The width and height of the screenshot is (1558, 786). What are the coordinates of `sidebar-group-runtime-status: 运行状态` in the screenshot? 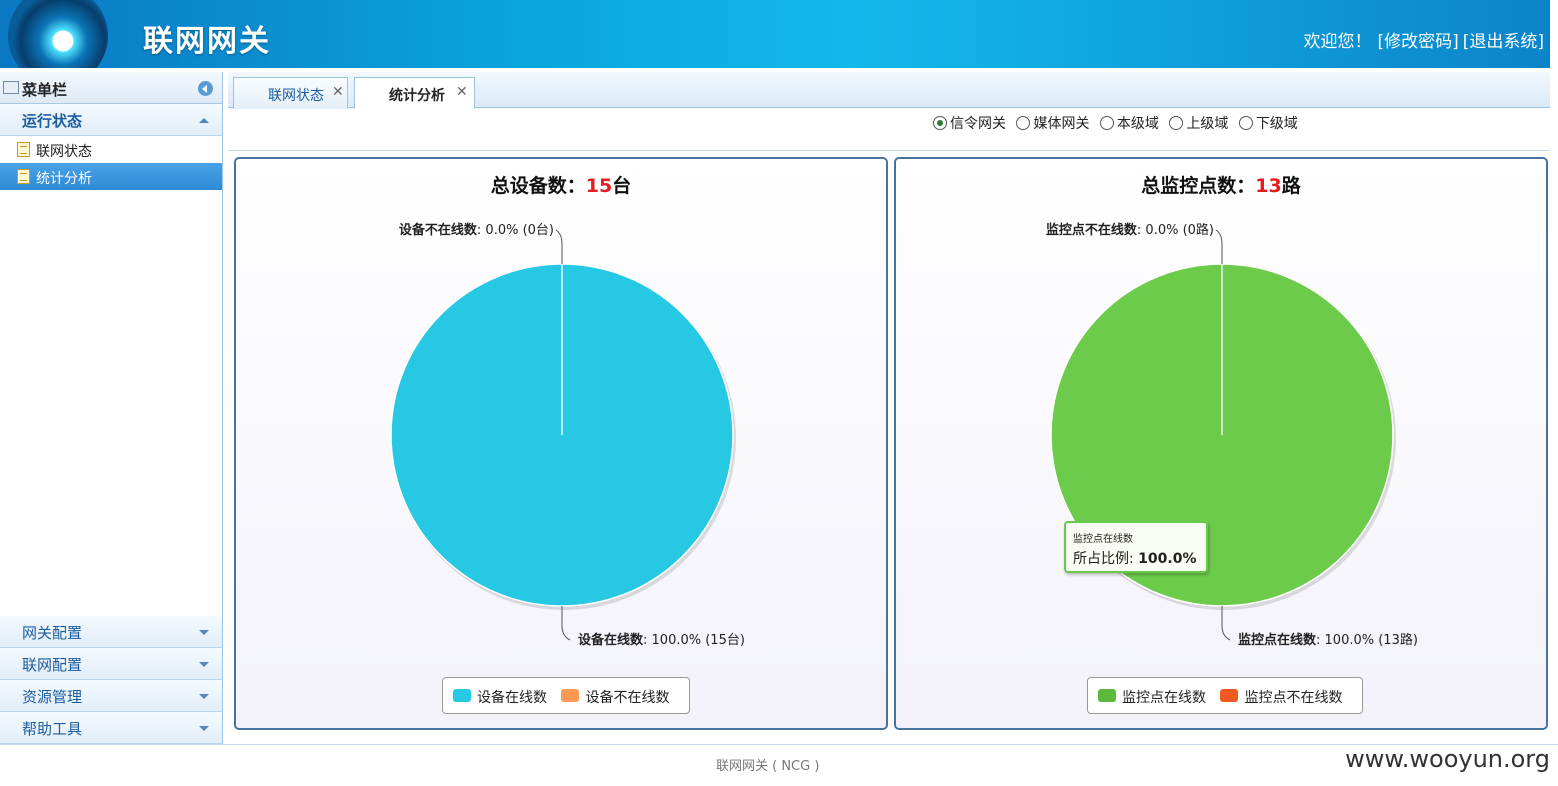 It's located at (111, 120).